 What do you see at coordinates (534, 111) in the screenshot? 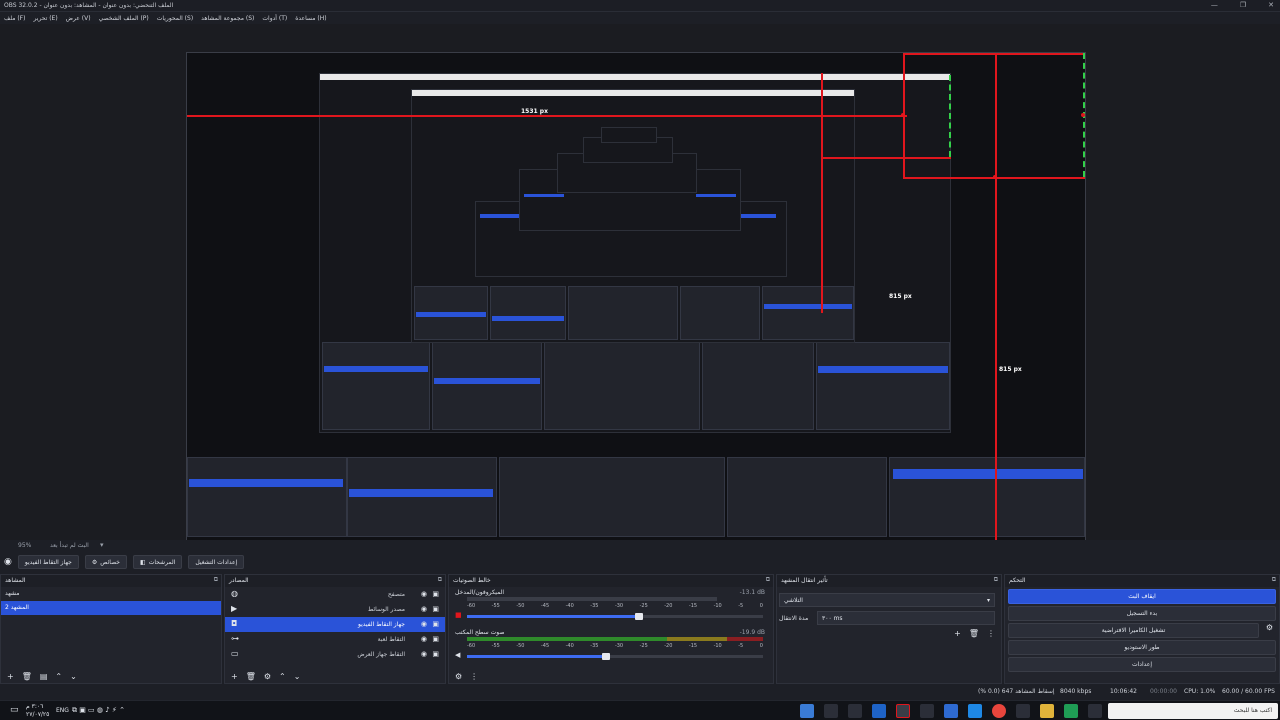
I see `width-measure-label: 1531 px` at bounding box center [534, 111].